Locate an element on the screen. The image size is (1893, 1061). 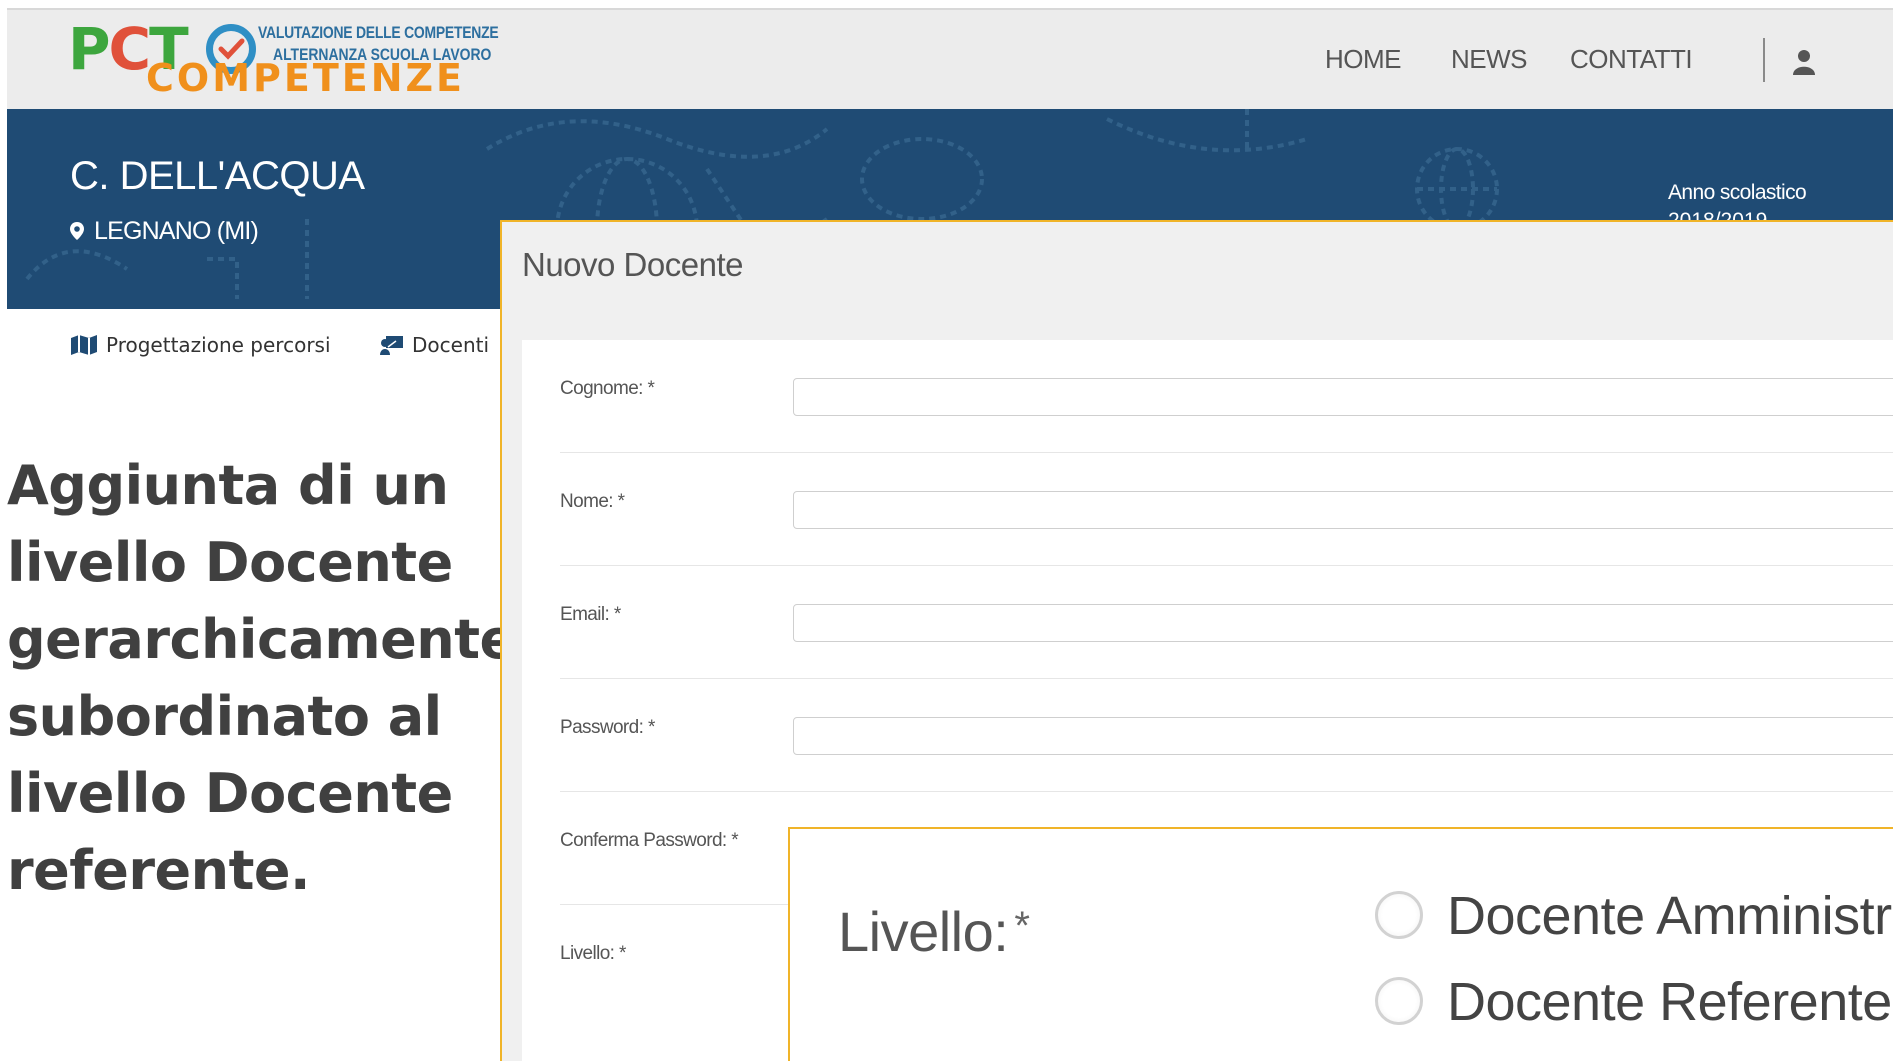
nav-contatti: CONTATTI is located at coordinates (1631, 59).